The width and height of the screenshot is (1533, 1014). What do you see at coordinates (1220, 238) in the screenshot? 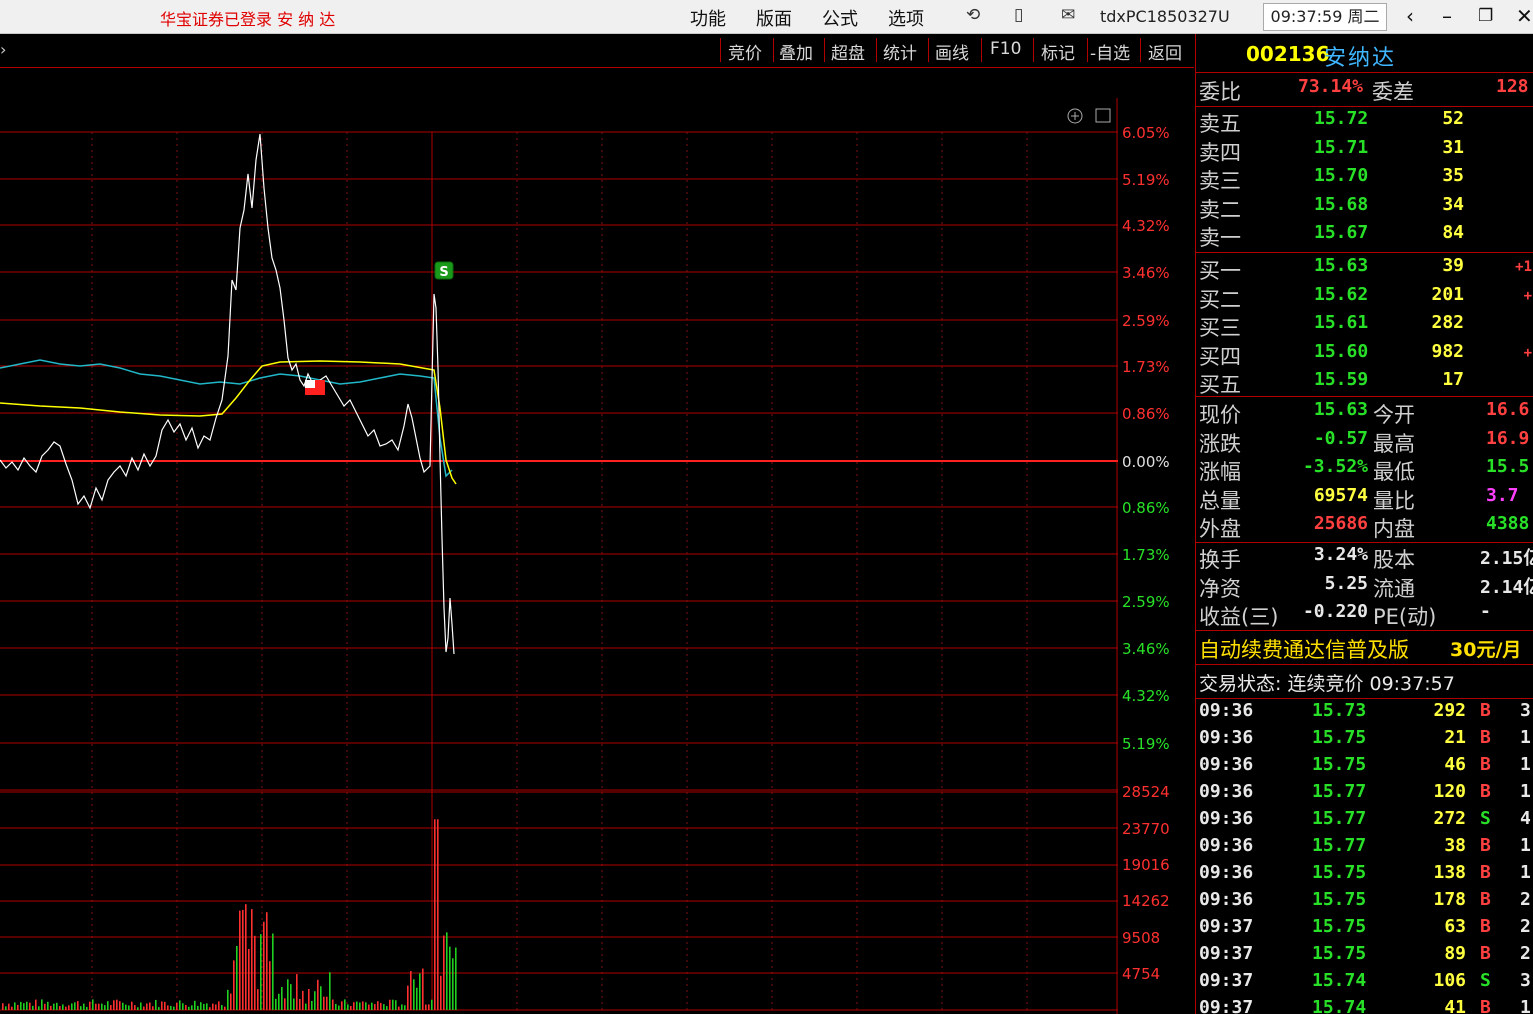
I see `ask-label: 卖一` at bounding box center [1220, 238].